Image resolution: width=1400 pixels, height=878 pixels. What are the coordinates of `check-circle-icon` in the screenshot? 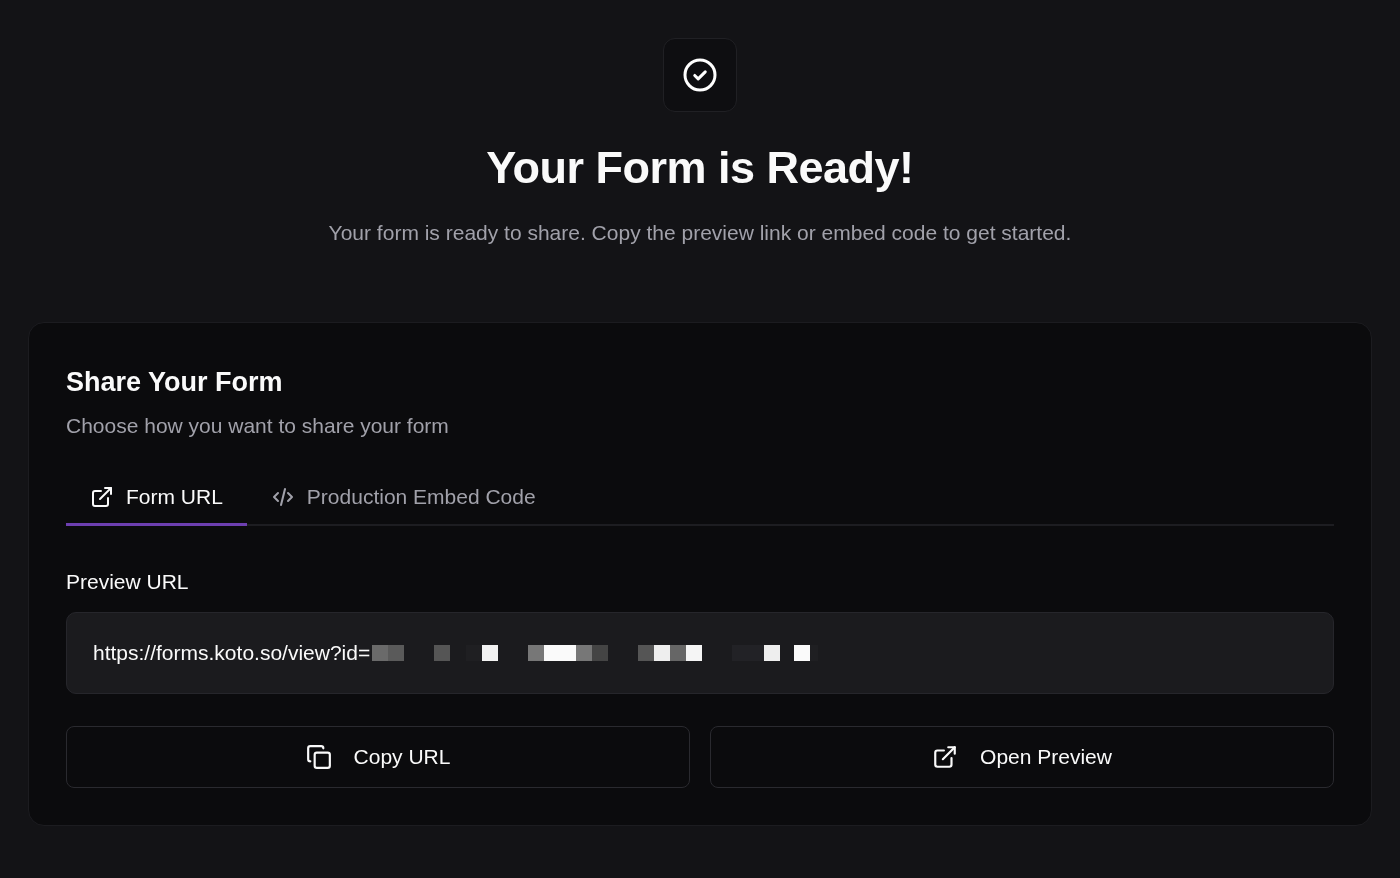 It's located at (700, 75).